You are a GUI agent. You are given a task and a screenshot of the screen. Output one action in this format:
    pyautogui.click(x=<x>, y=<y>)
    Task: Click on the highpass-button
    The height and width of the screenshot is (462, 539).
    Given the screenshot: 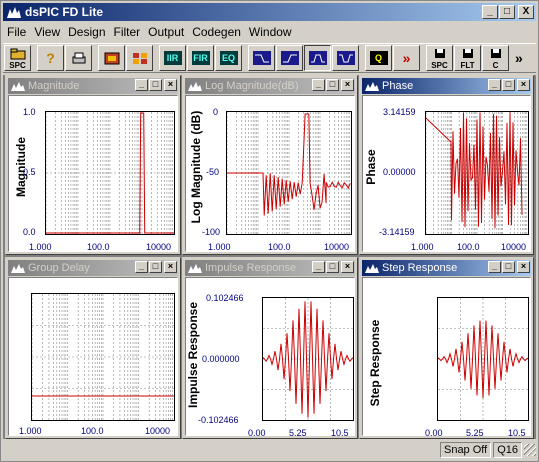 What is the action you would take?
    pyautogui.click(x=289, y=58)
    